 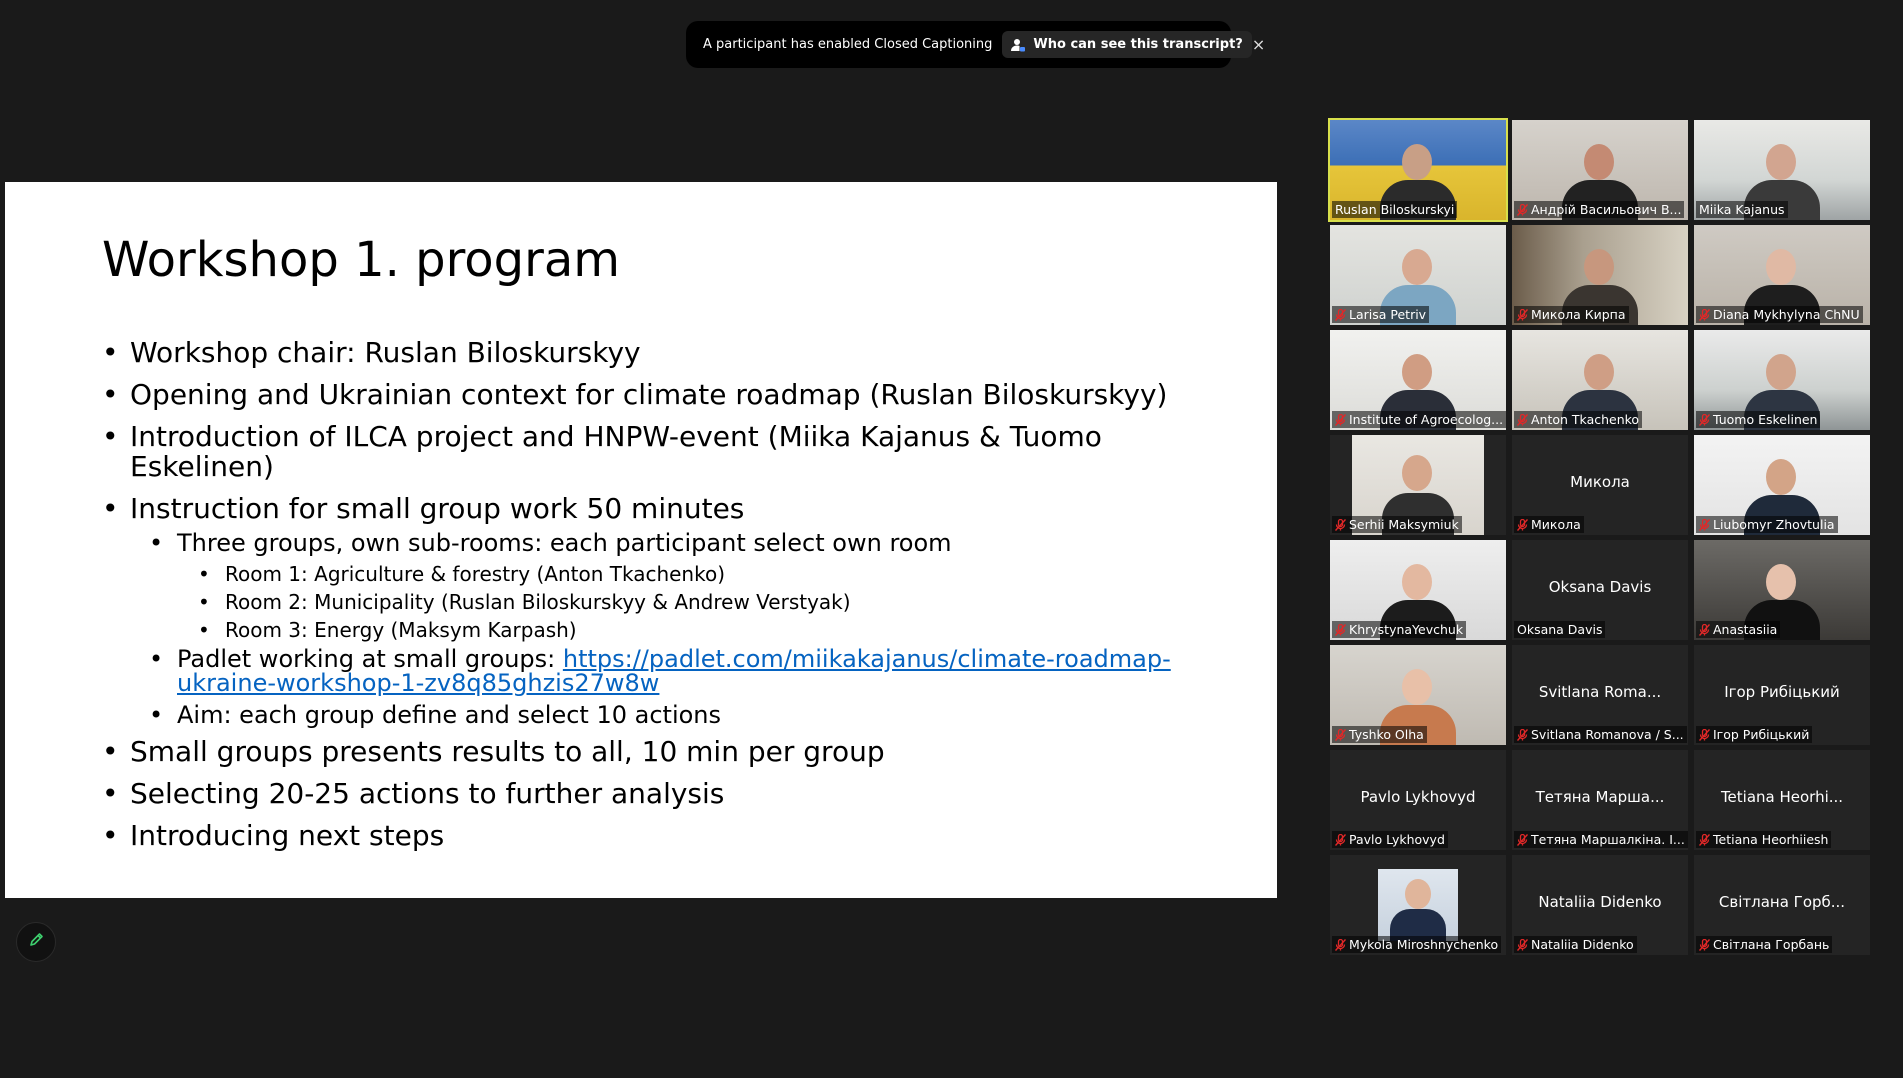 I want to click on participant-name-label: Miika Kajanus, so click(x=1742, y=209).